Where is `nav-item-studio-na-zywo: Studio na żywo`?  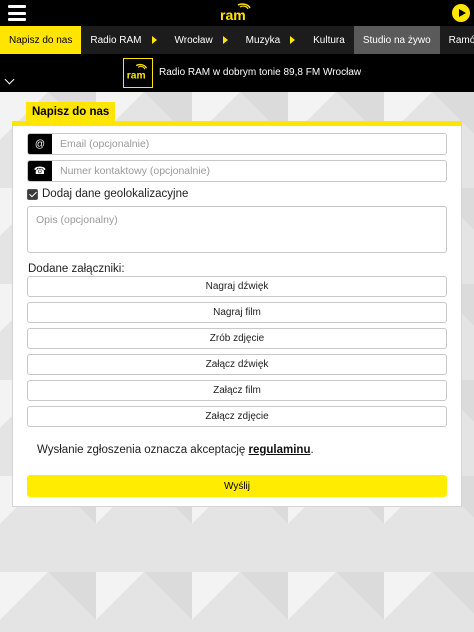 nav-item-studio-na-zywo: Studio na żywo is located at coordinates (396, 40).